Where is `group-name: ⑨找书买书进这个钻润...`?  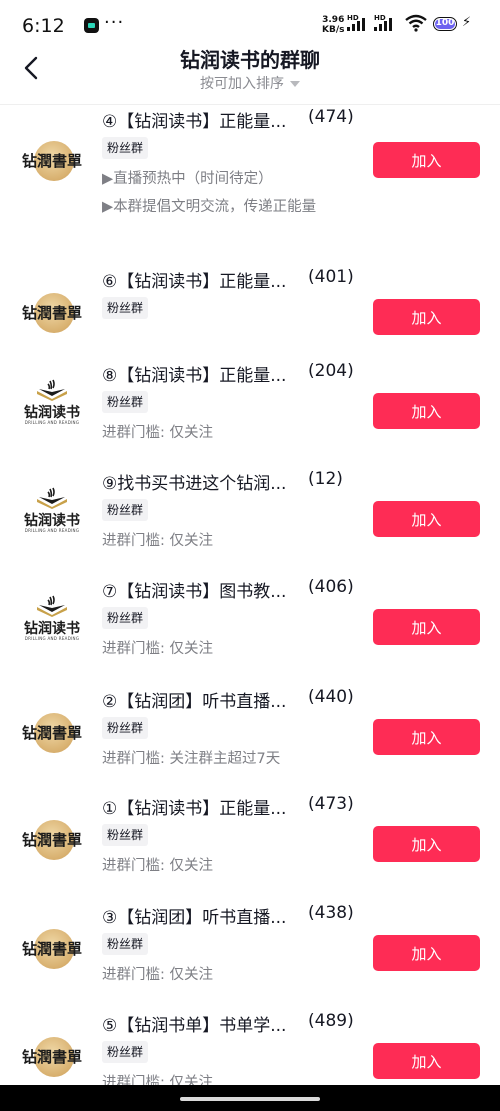 group-name: ⑨找书买书进这个钻润... is located at coordinates (194, 484).